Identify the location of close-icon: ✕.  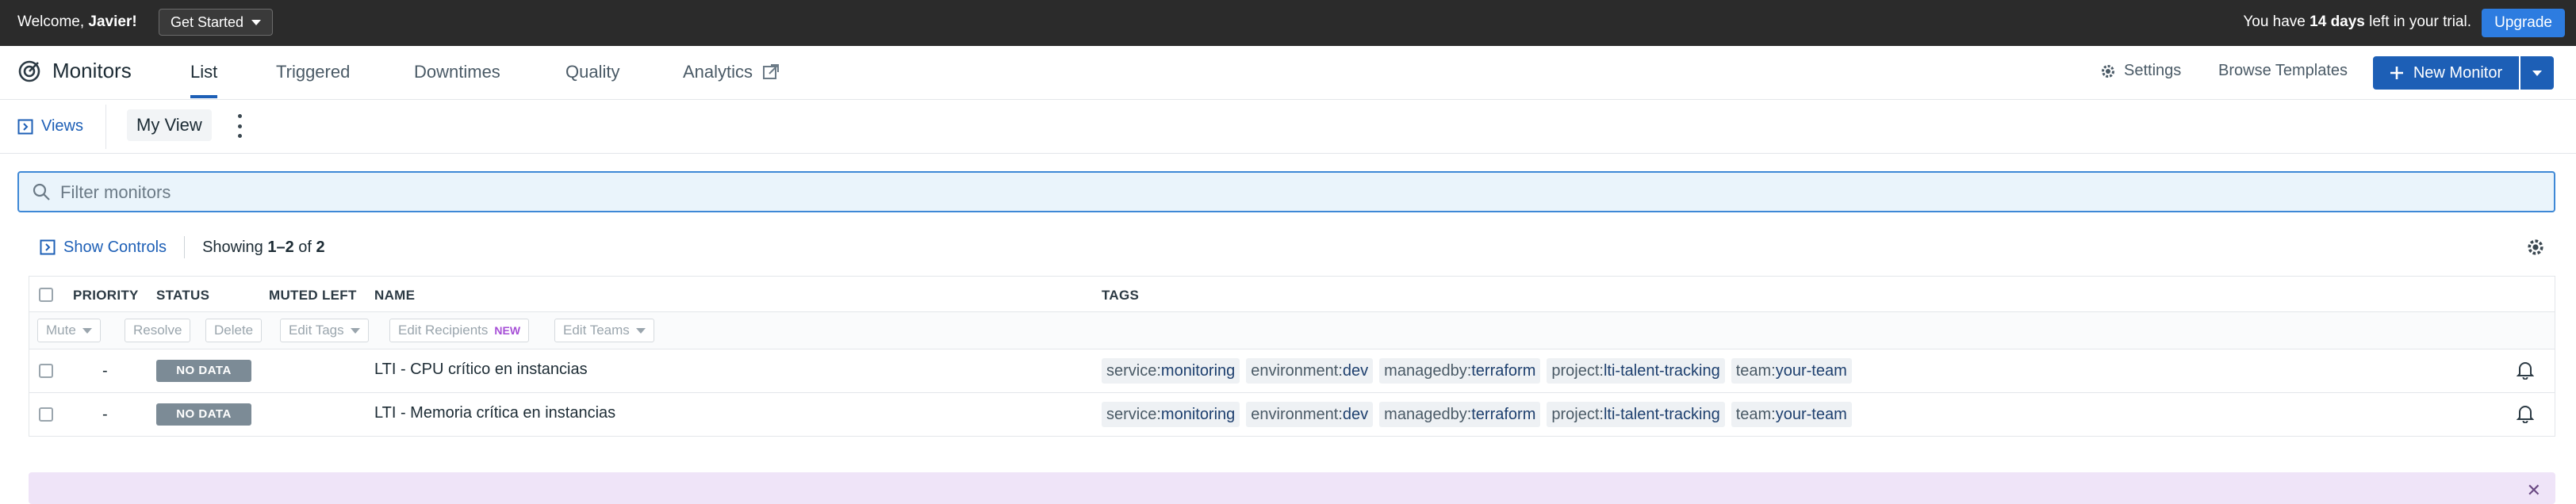
(2534, 490).